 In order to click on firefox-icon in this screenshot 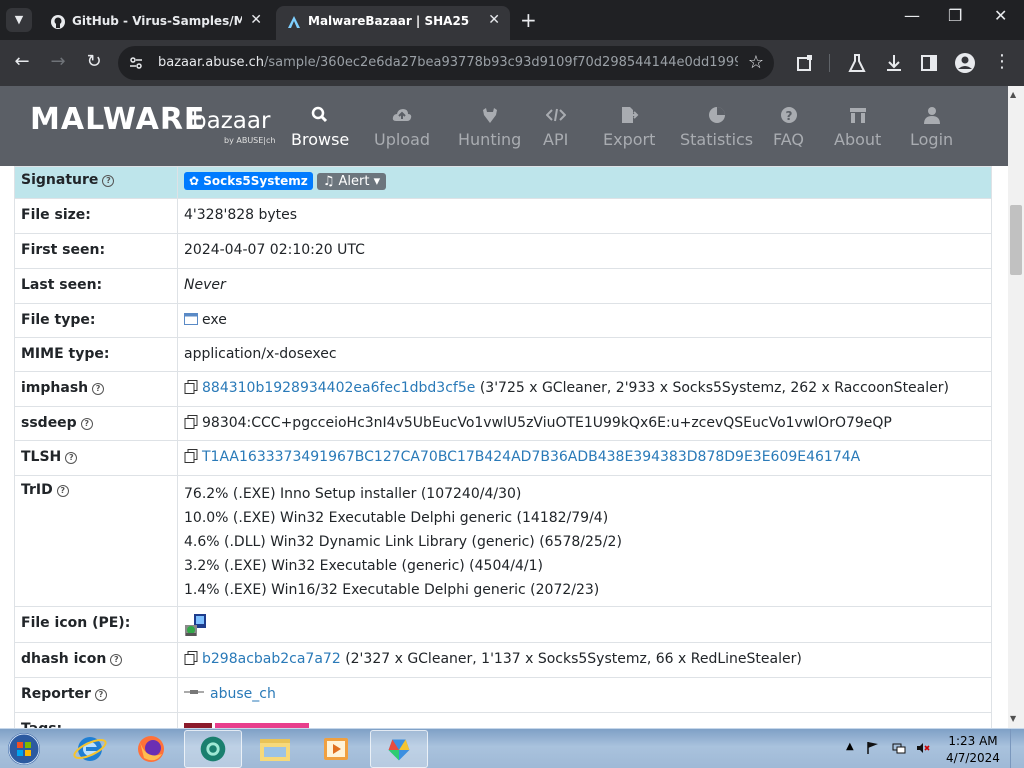, I will do `click(151, 749)`.